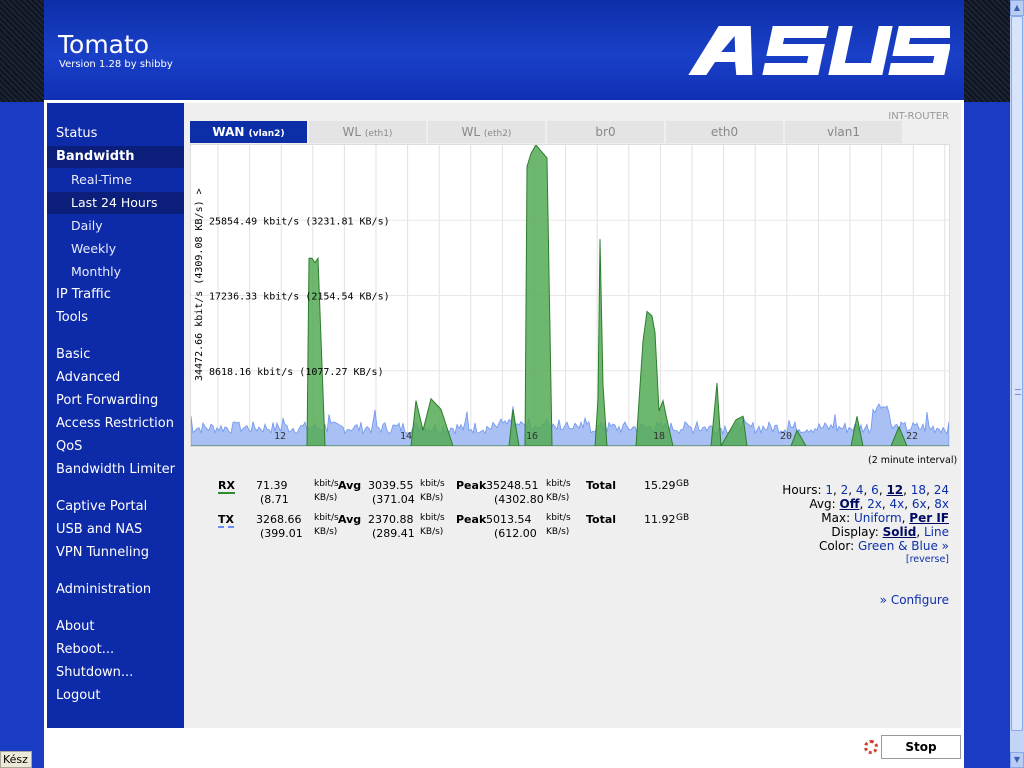 This screenshot has width=1024, height=768. Describe the element at coordinates (871, 747) in the screenshot. I see `loading-icon` at that location.